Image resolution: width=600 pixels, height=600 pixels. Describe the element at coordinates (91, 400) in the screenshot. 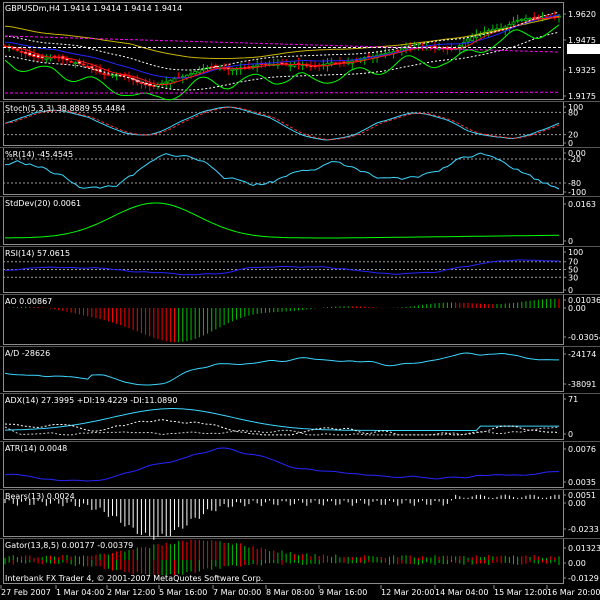

I see `indicator-label-adx: ADX(14) 27.3995 +DI:19.4229 -DI:11.0890` at that location.